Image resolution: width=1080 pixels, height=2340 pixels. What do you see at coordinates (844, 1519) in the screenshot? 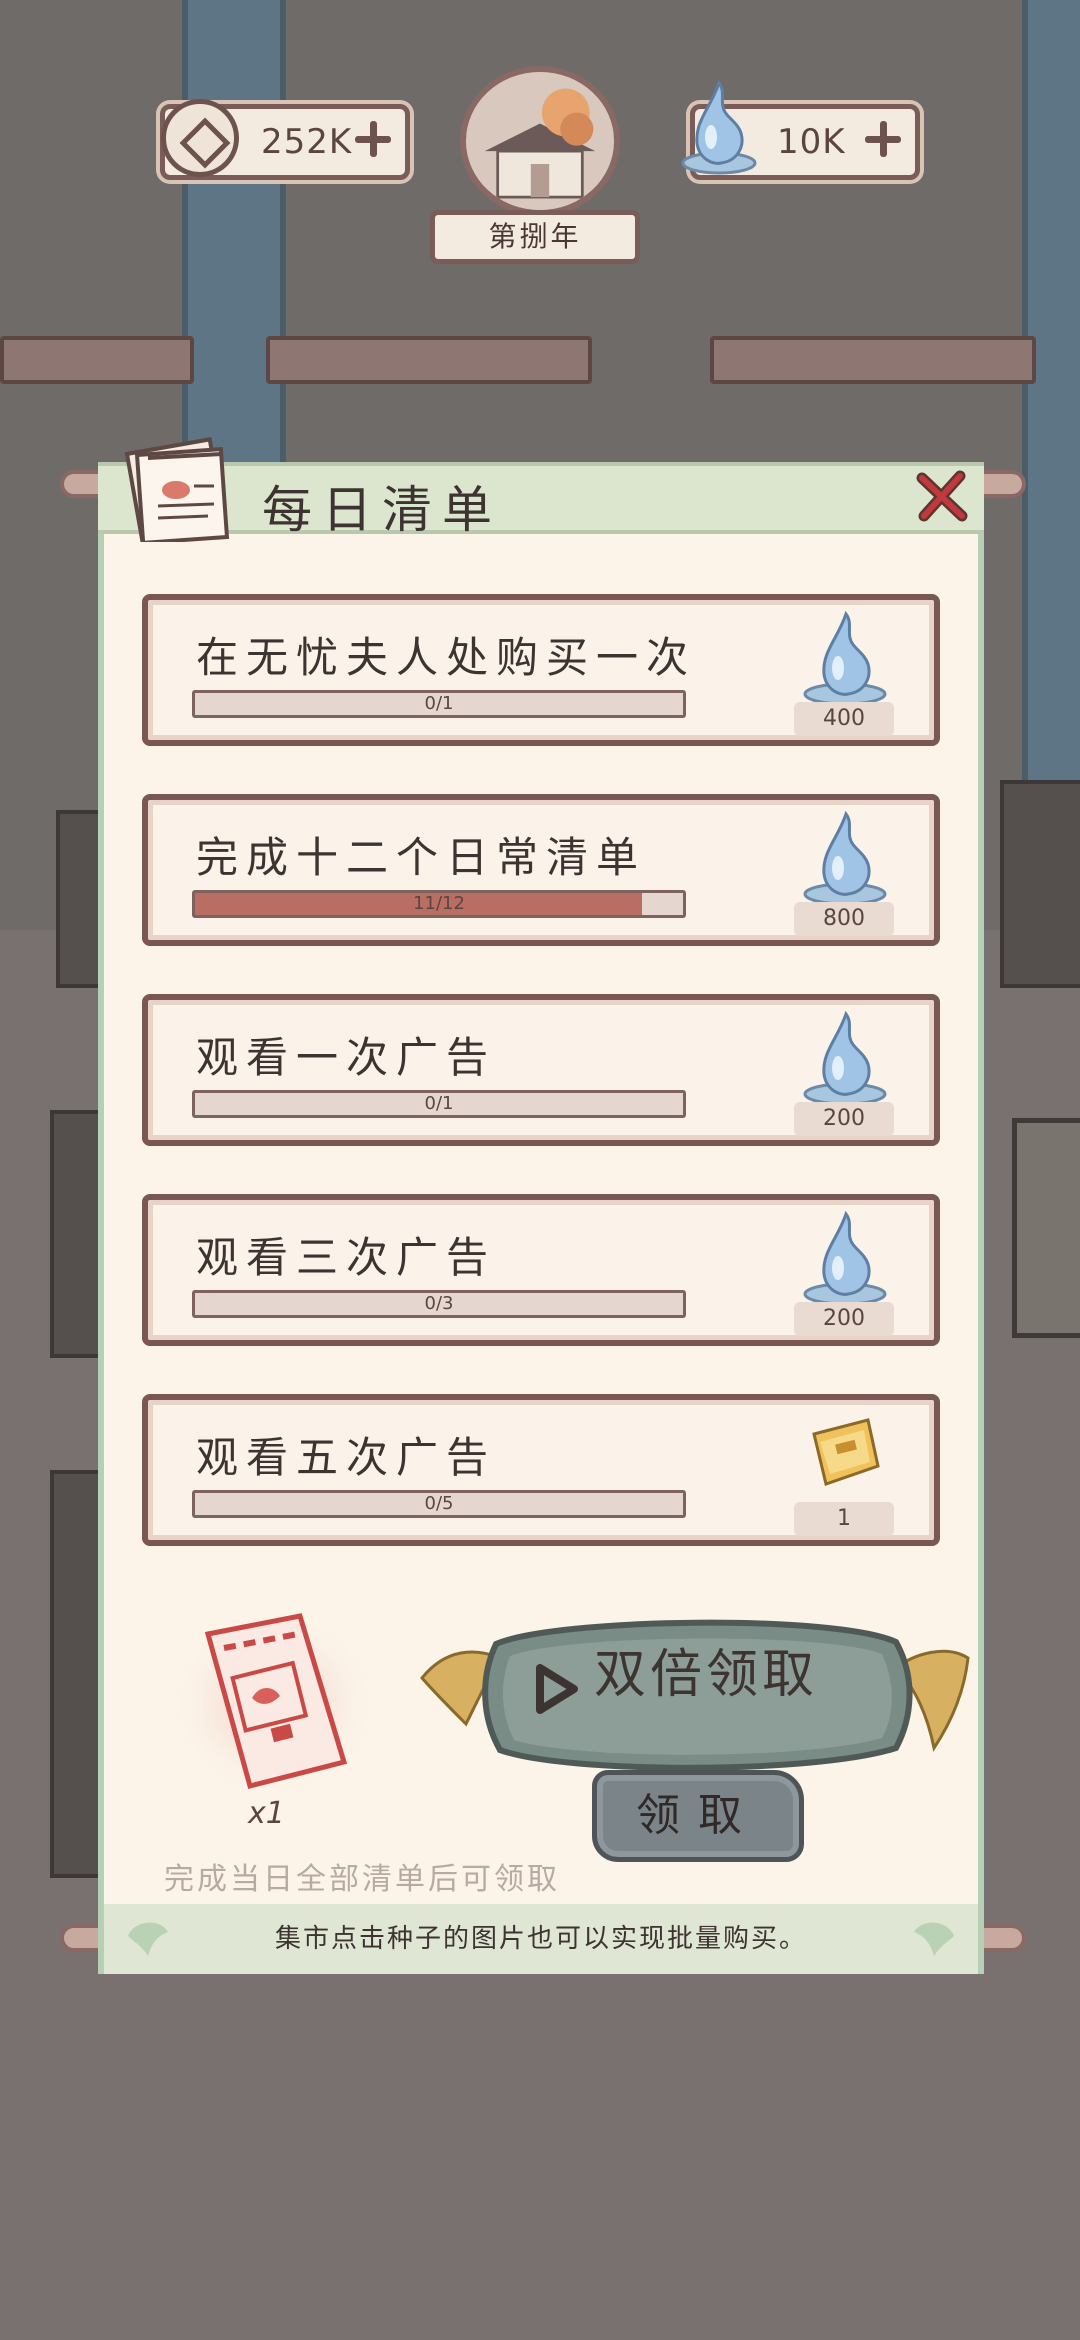
I see `reward-amount: 1` at bounding box center [844, 1519].